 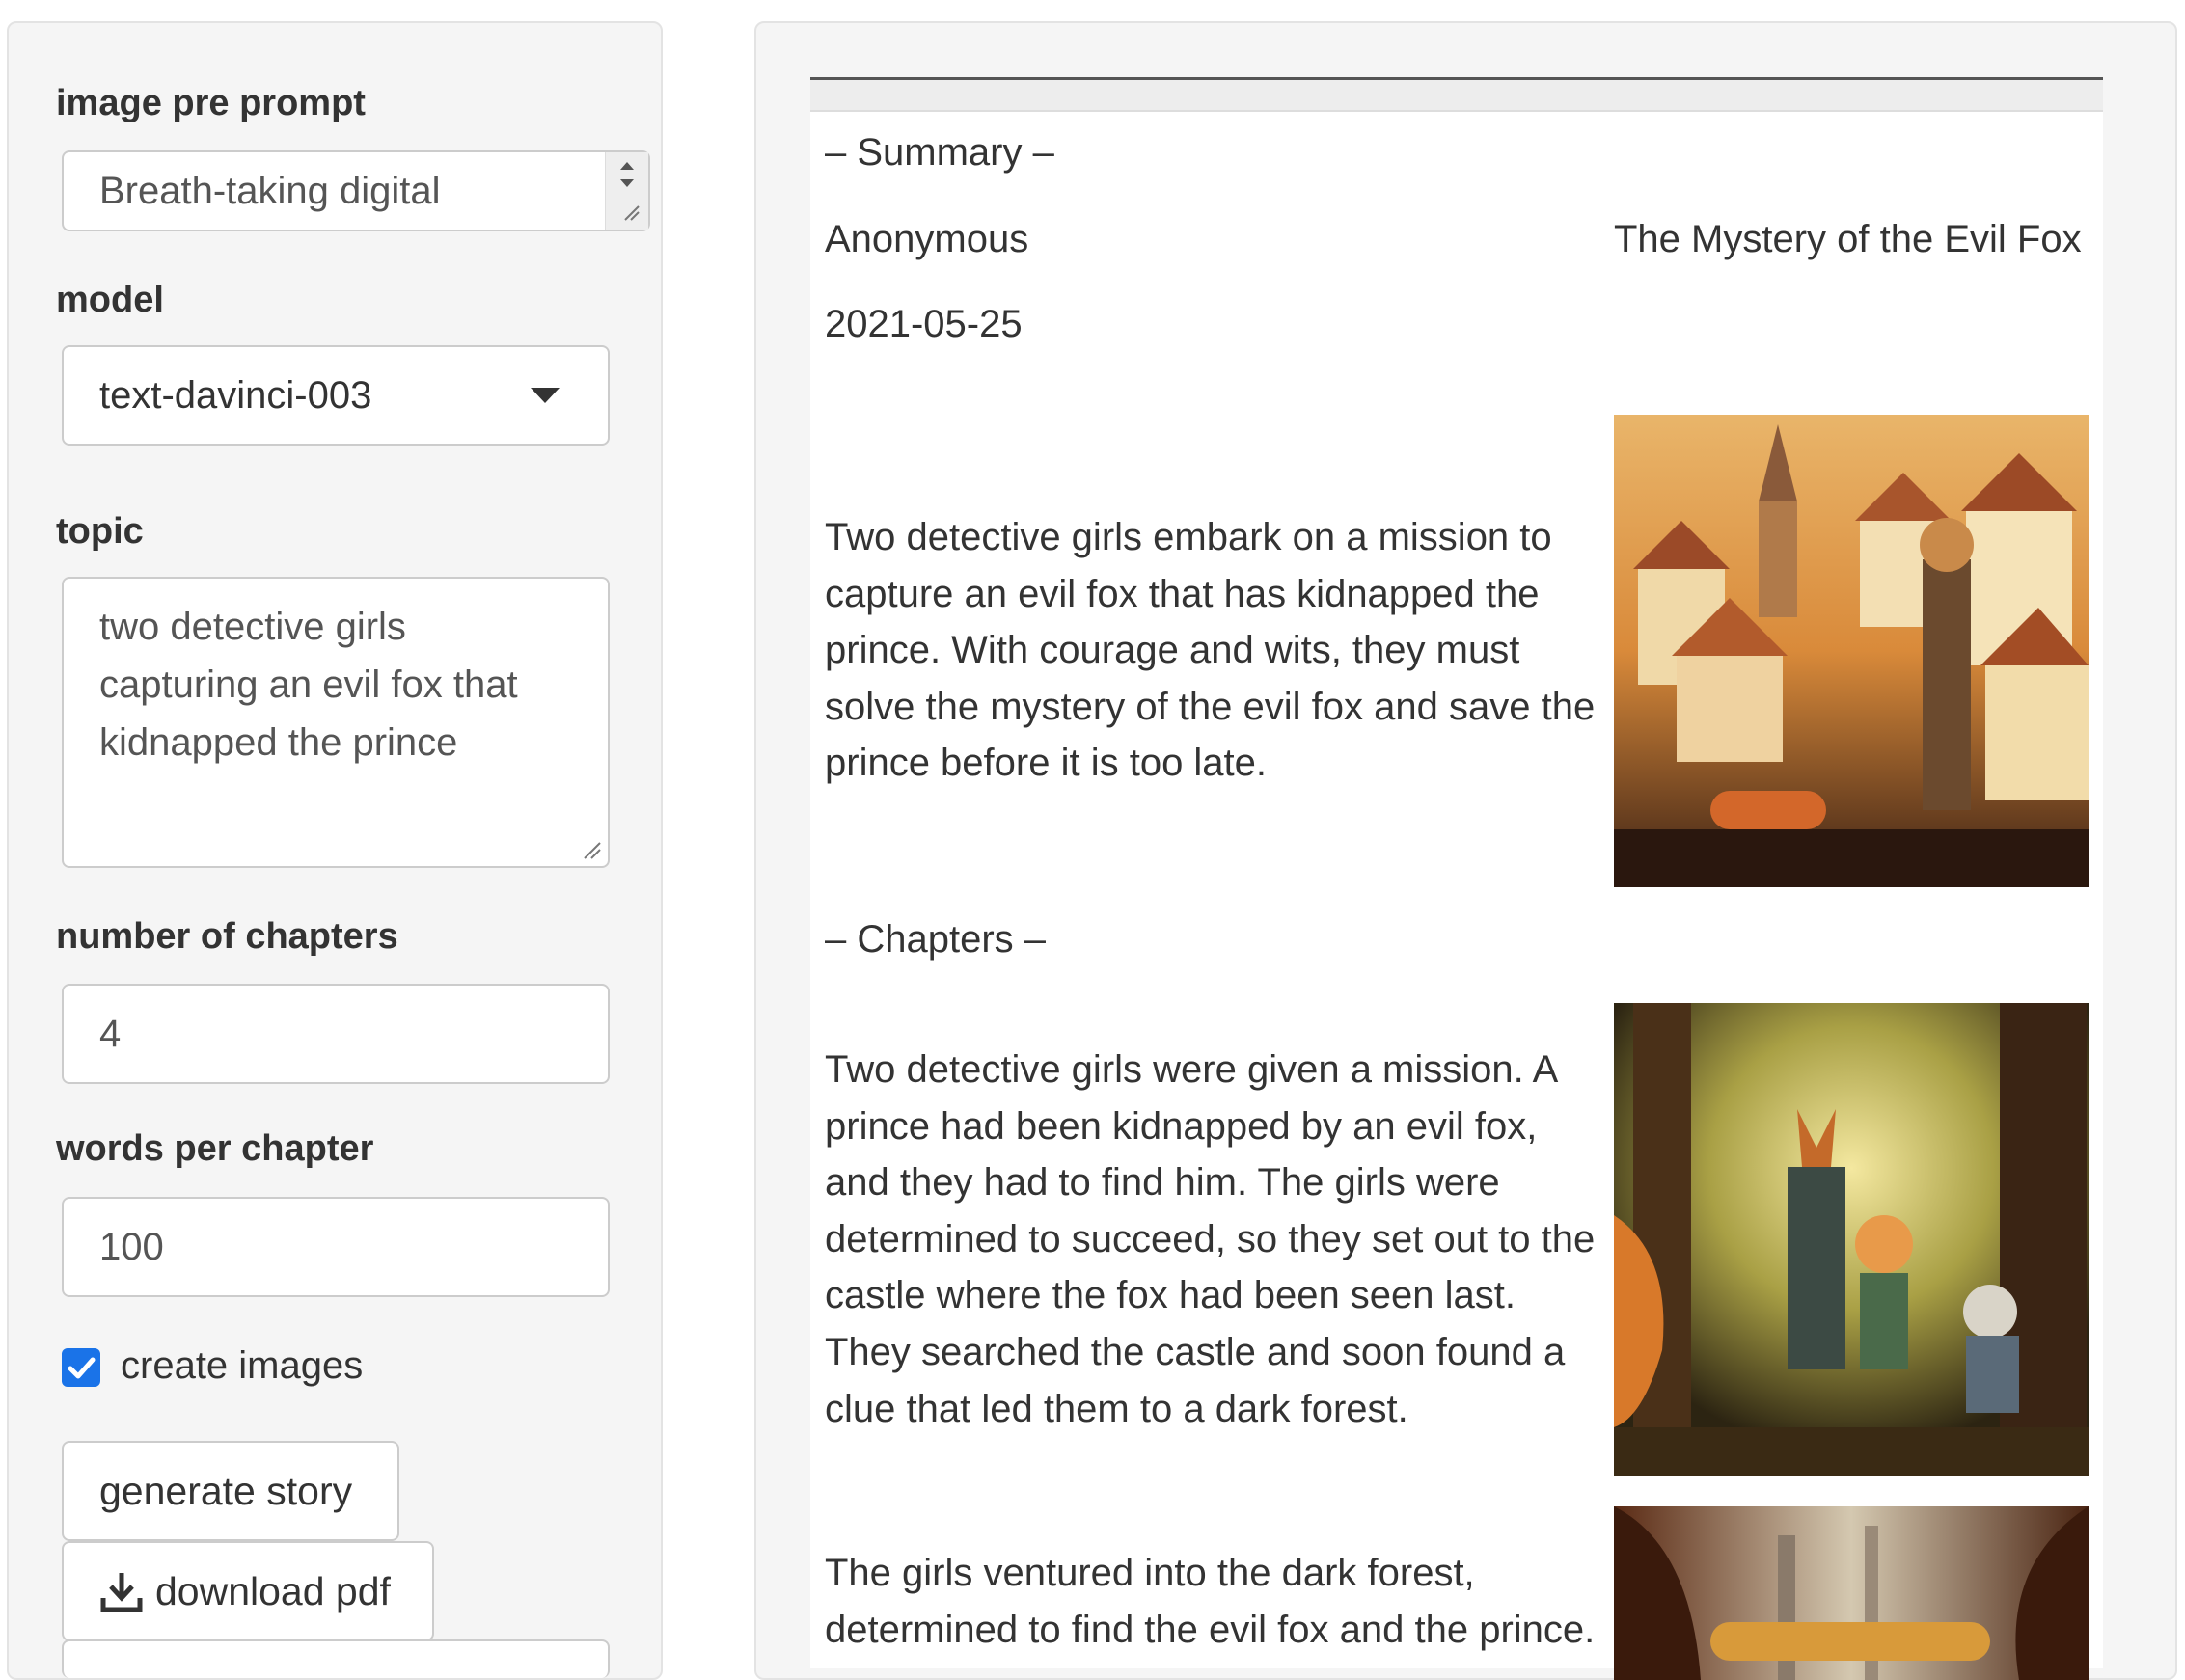 I want to click on words-per-chapter-label: words per chapter, so click(x=215, y=1148).